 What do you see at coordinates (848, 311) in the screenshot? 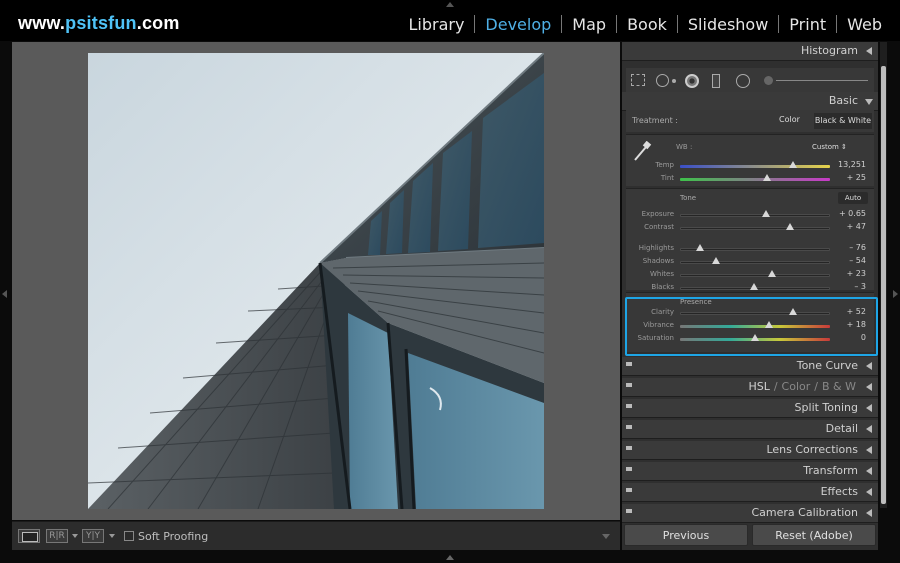
I see `clarity-value: + 52` at bounding box center [848, 311].